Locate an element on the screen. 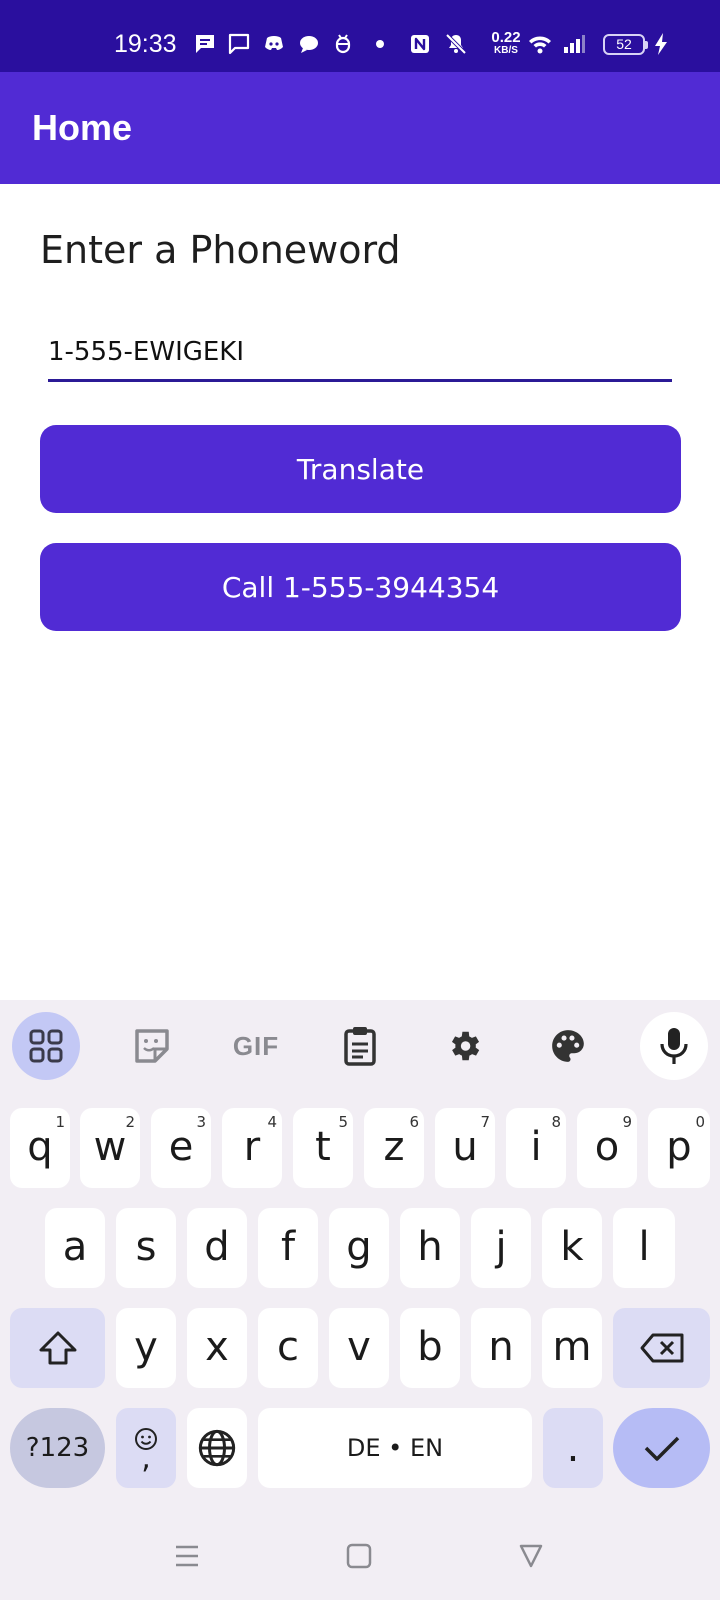 The width and height of the screenshot is (720, 1600). gif-label: GIF is located at coordinates (256, 1045).